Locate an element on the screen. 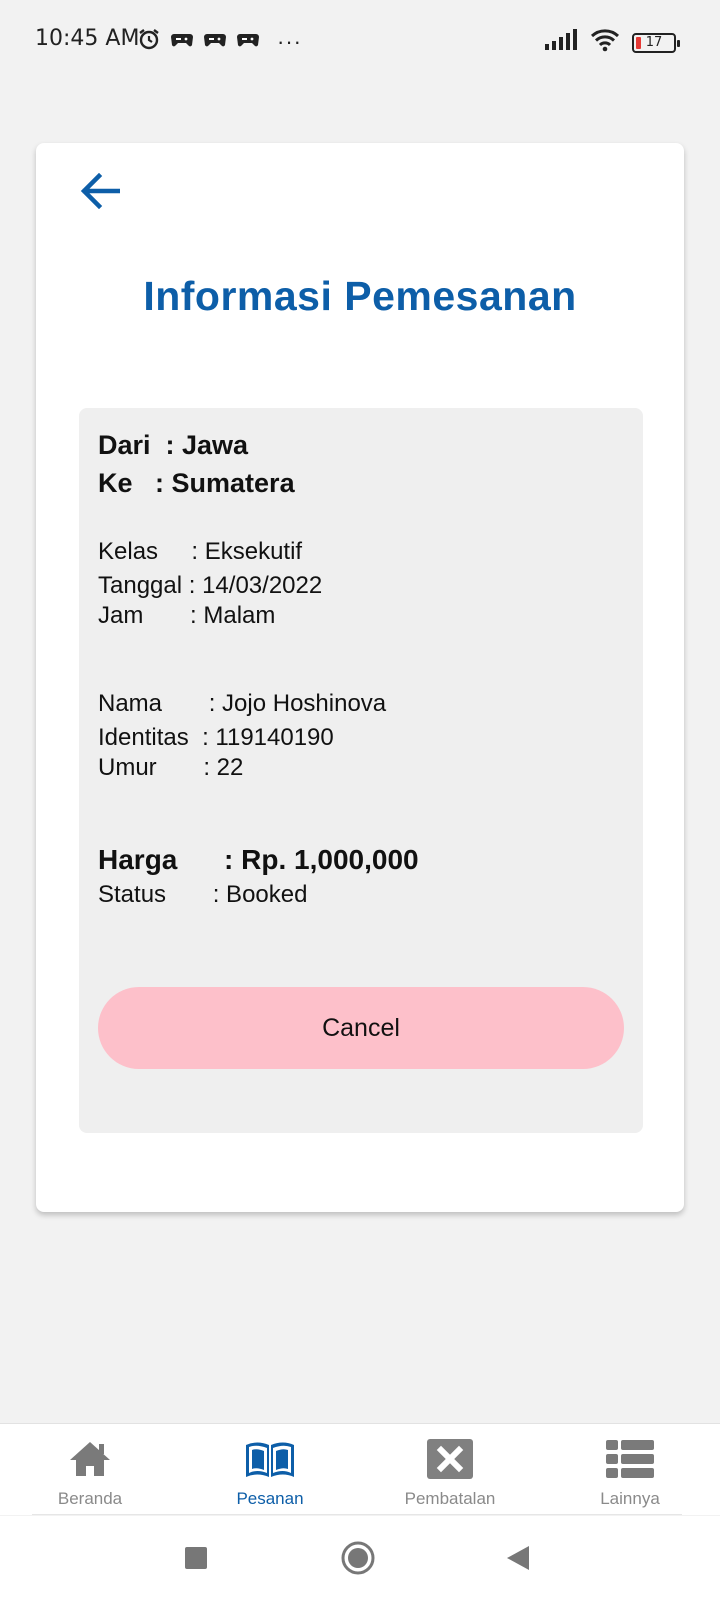 This screenshot has height=1600, width=720. status-row: Status : Booked is located at coordinates (202, 895).